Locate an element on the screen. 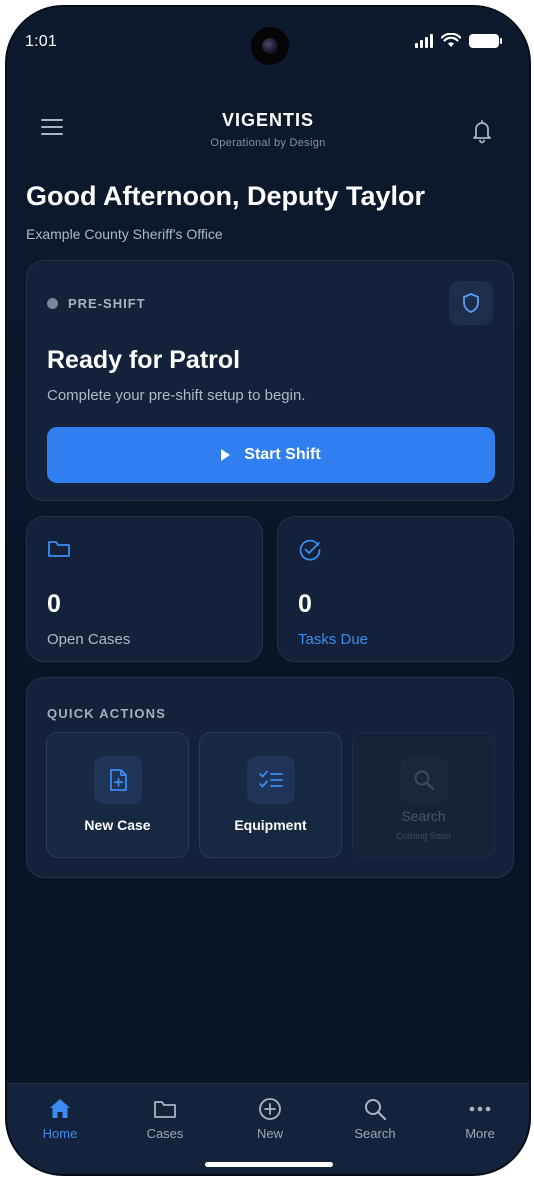 The width and height of the screenshot is (534, 1179). check-circle-icon is located at coordinates (310, 552).